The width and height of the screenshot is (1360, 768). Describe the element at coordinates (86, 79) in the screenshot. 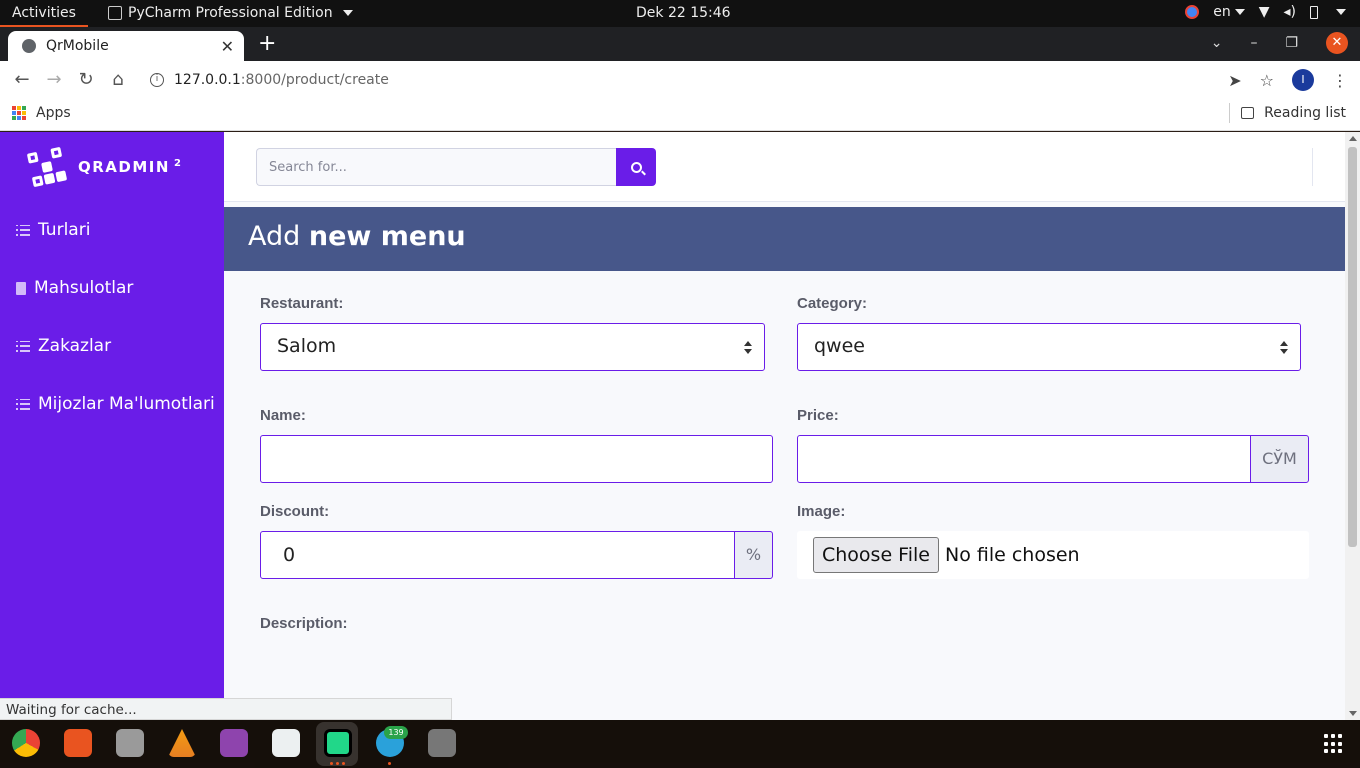

I see `reload-icon: ↻` at that location.